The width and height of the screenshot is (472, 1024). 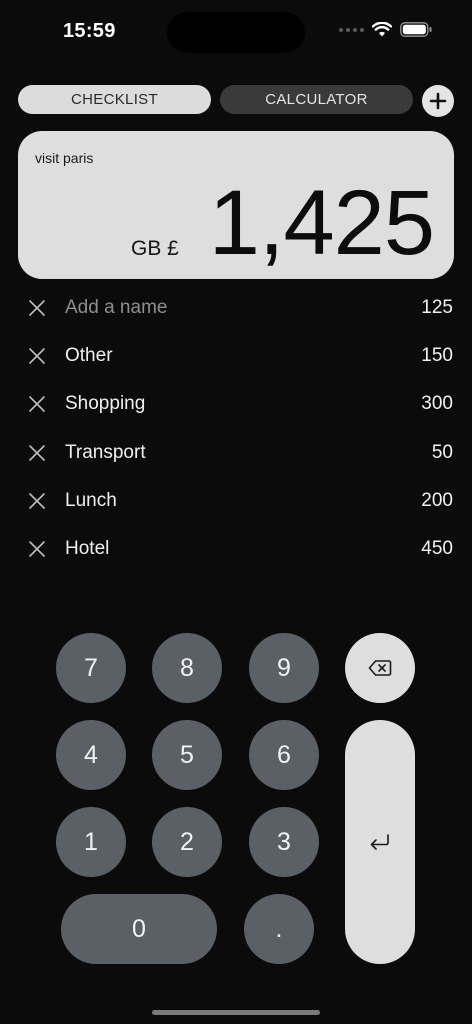 I want to click on tab-checklist-label: CHECKLIST, so click(x=114, y=99).